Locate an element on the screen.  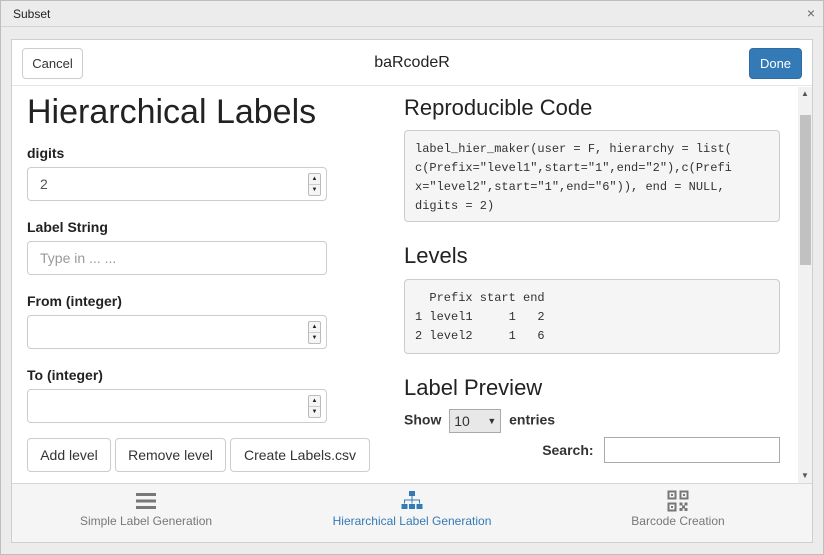
window-titlebar: Subset × is located at coordinates (412, 14).